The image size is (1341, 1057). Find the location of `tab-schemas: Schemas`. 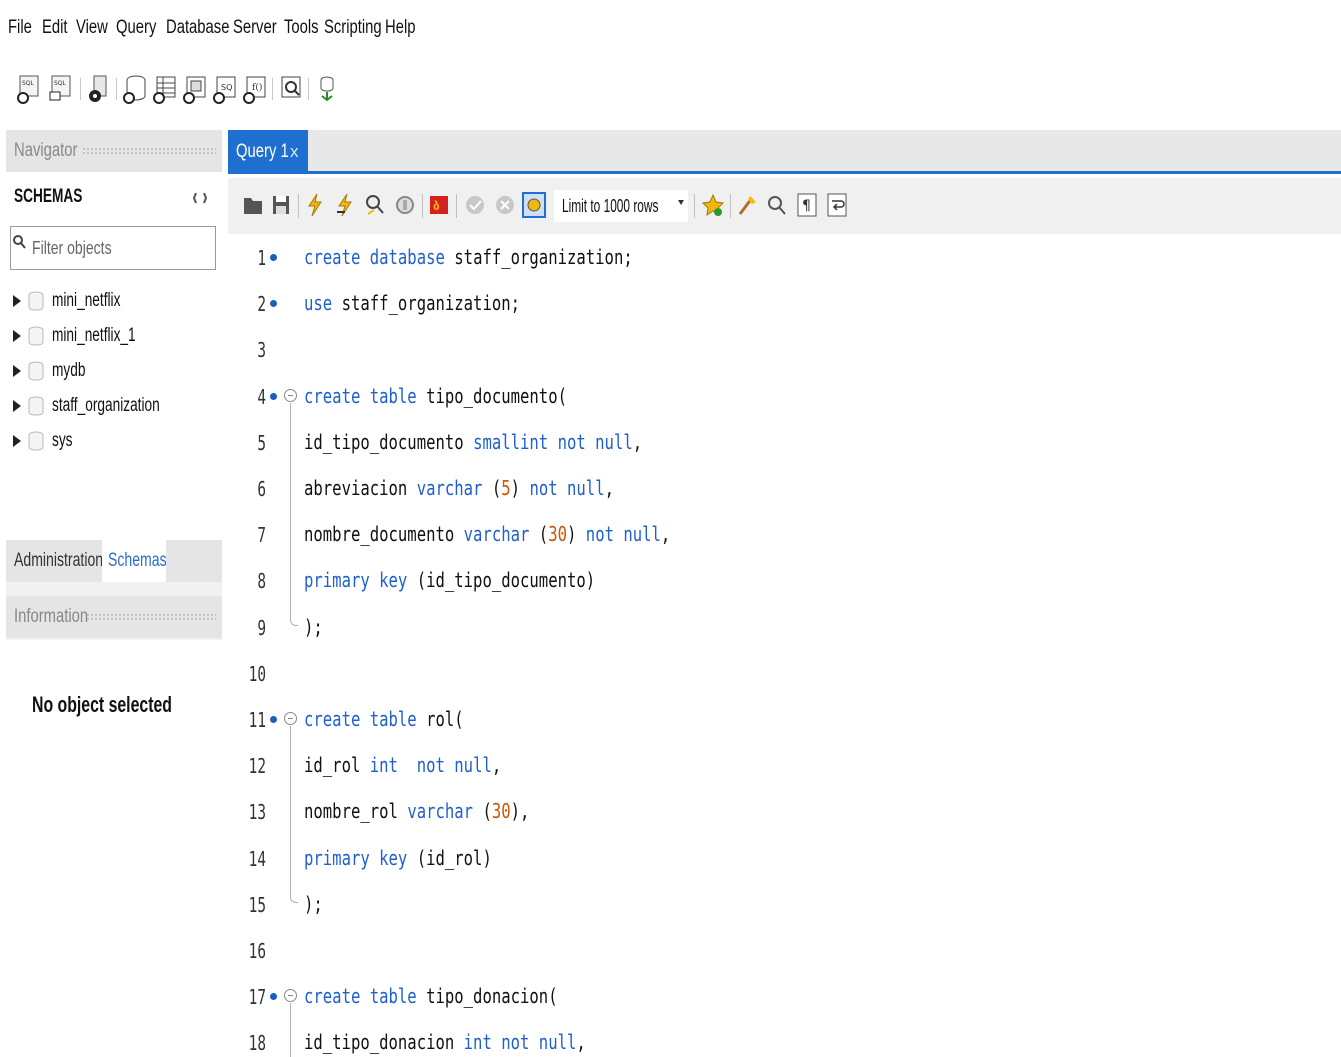

tab-schemas: Schemas is located at coordinates (134, 561).